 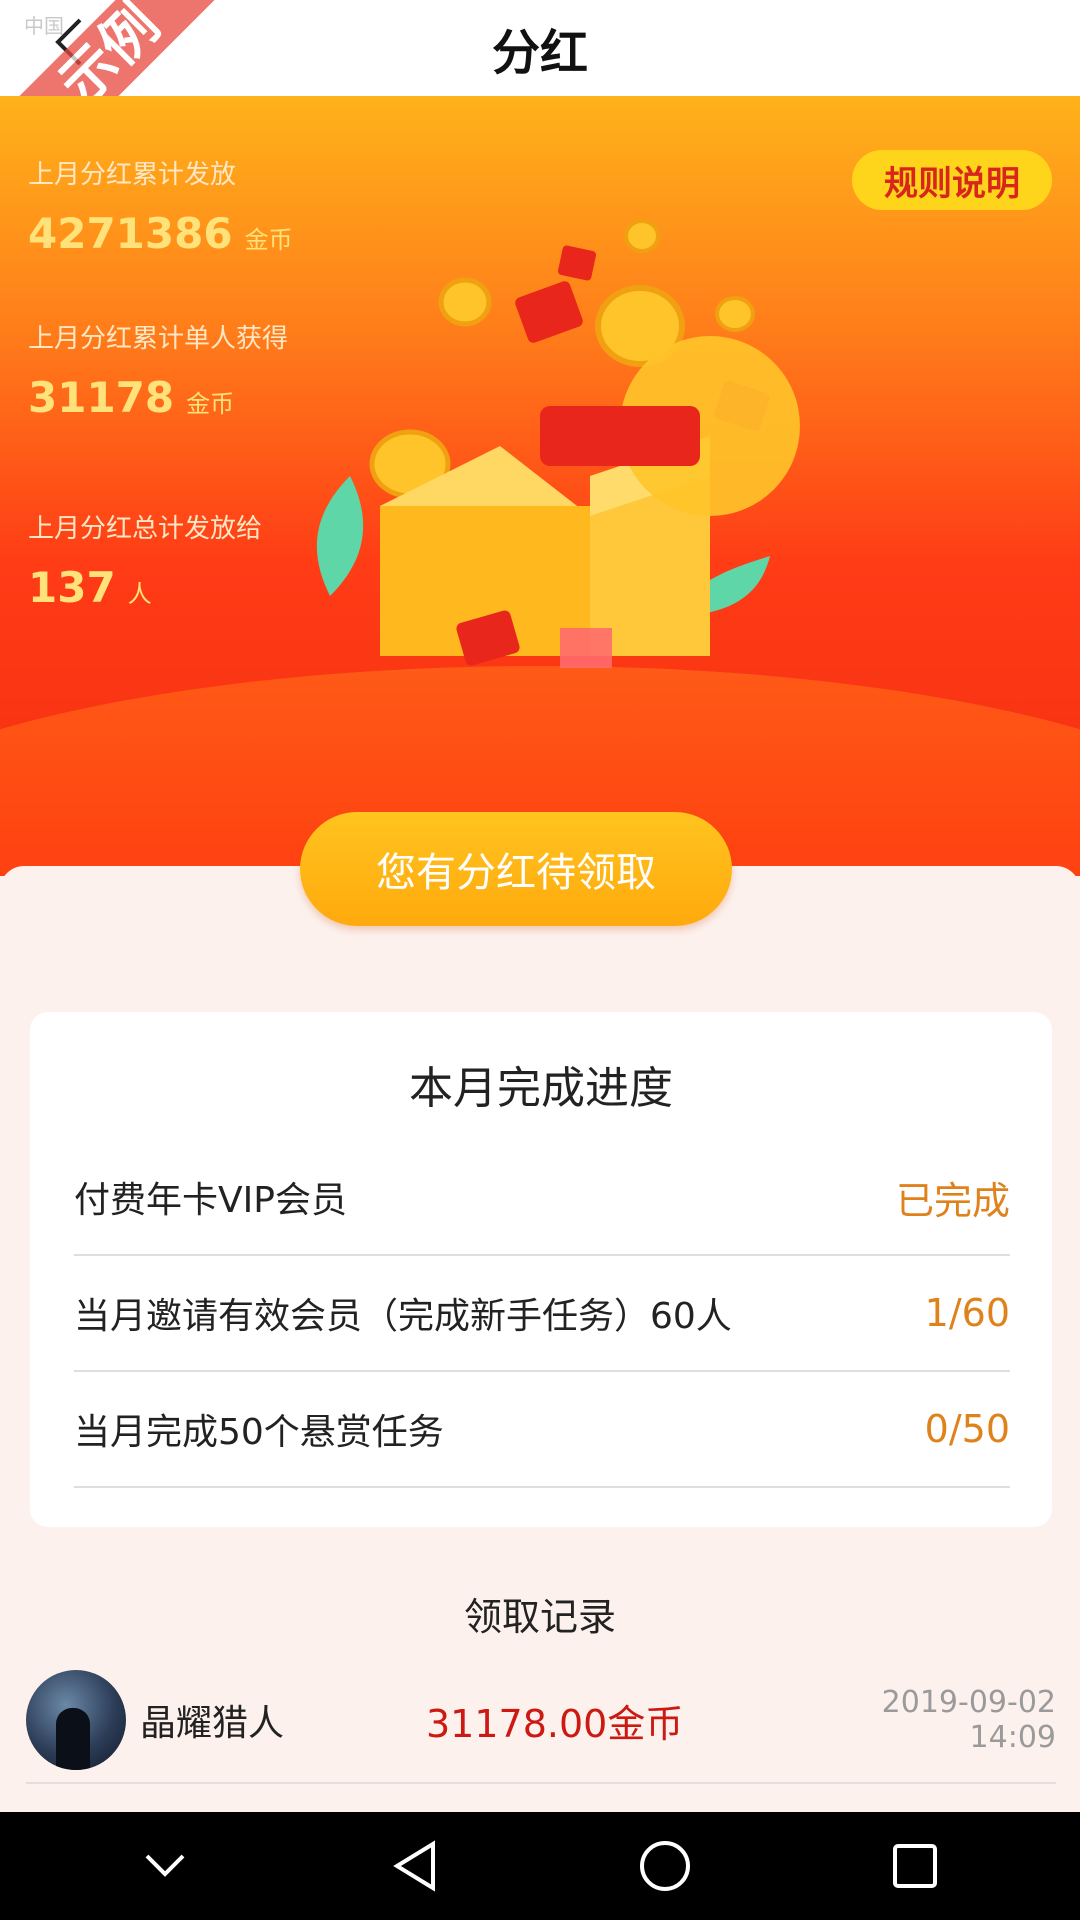 What do you see at coordinates (516, 869) in the screenshot?
I see `claim-dividend-button: 您有分红待领取` at bounding box center [516, 869].